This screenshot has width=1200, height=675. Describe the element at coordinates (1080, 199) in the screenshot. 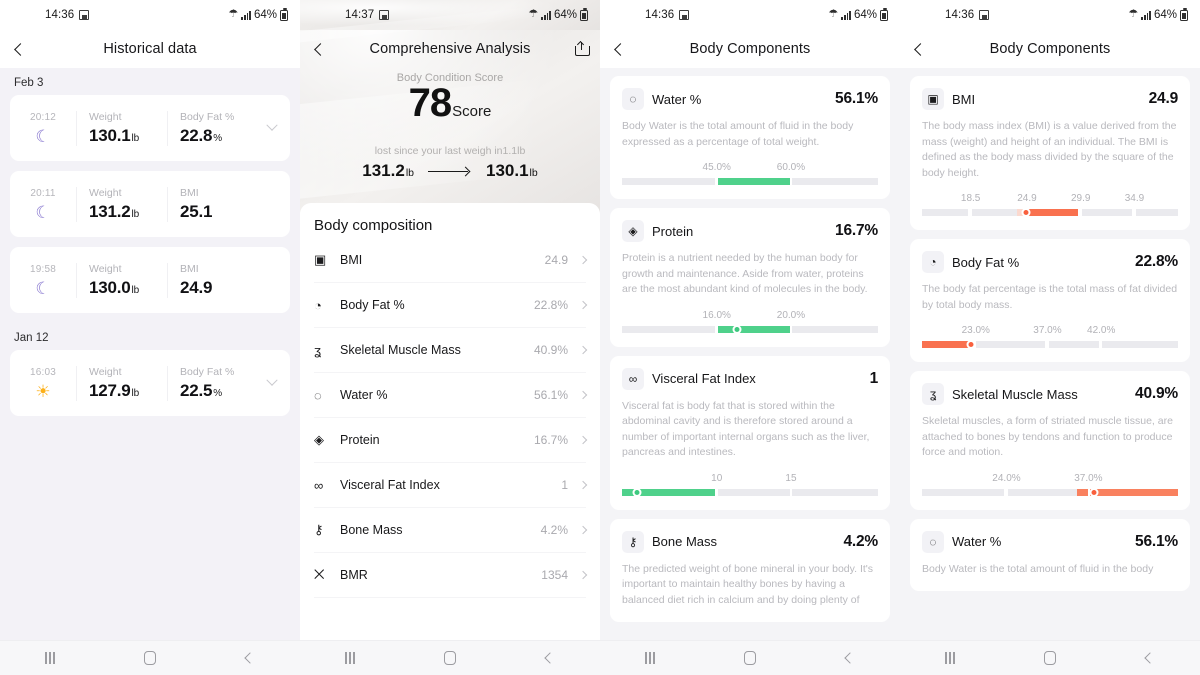

I see `scale-tick-label: 29.9` at that location.